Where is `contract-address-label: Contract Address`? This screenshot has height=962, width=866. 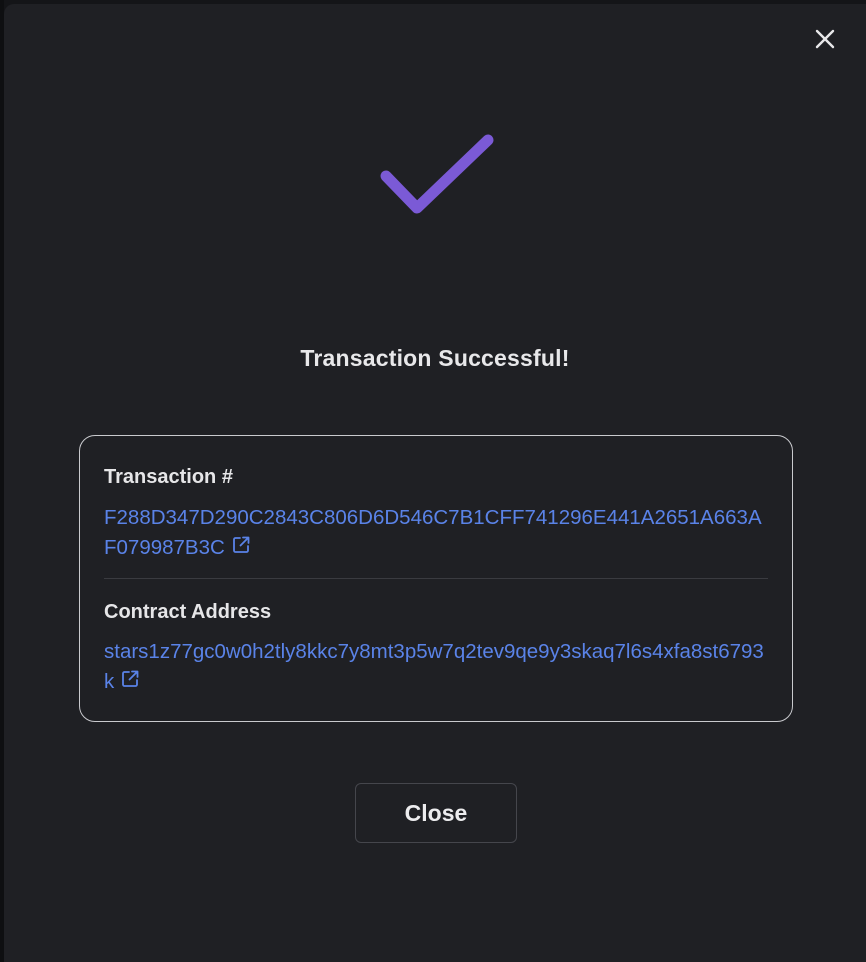 contract-address-label: Contract Address is located at coordinates (188, 612).